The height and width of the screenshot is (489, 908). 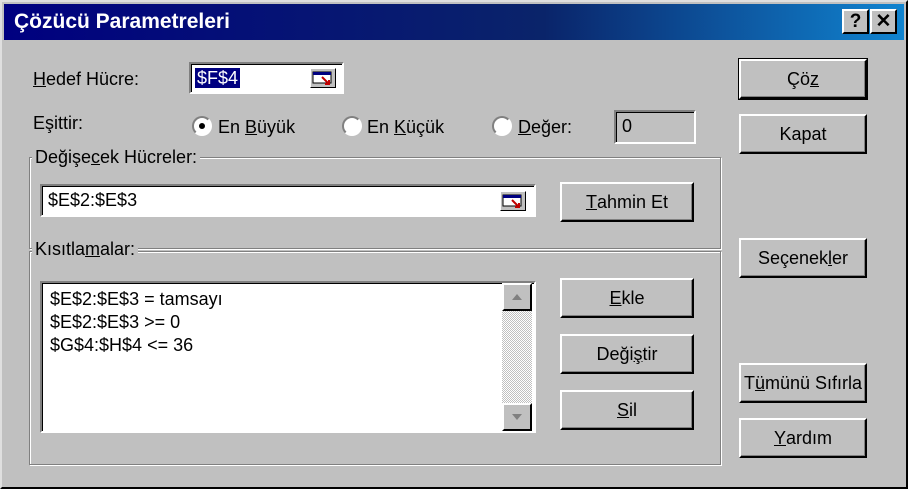 What do you see at coordinates (803, 383) in the screenshot?
I see `reset-all-button: Tü münü Sıfırla` at bounding box center [803, 383].